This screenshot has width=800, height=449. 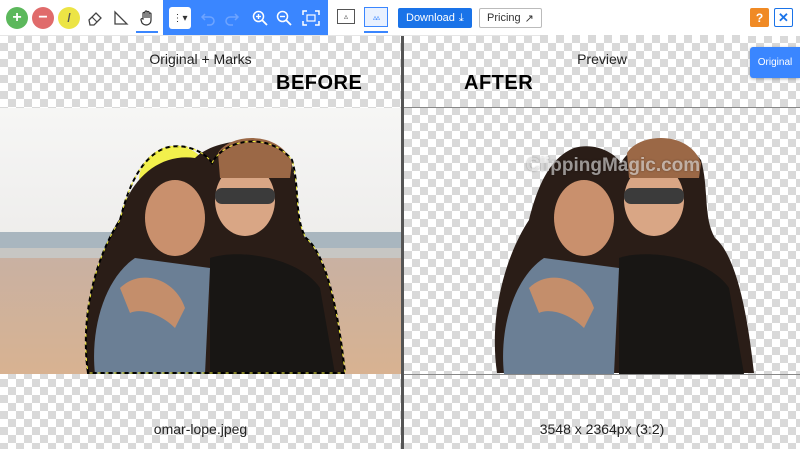 What do you see at coordinates (602, 59) in the screenshot?
I see `pane-title: Preview` at bounding box center [602, 59].